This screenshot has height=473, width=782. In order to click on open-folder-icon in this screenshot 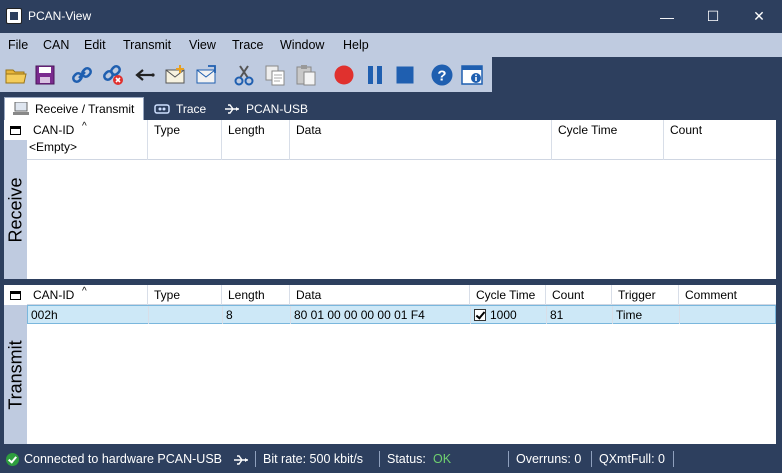, I will do `click(16, 75)`.